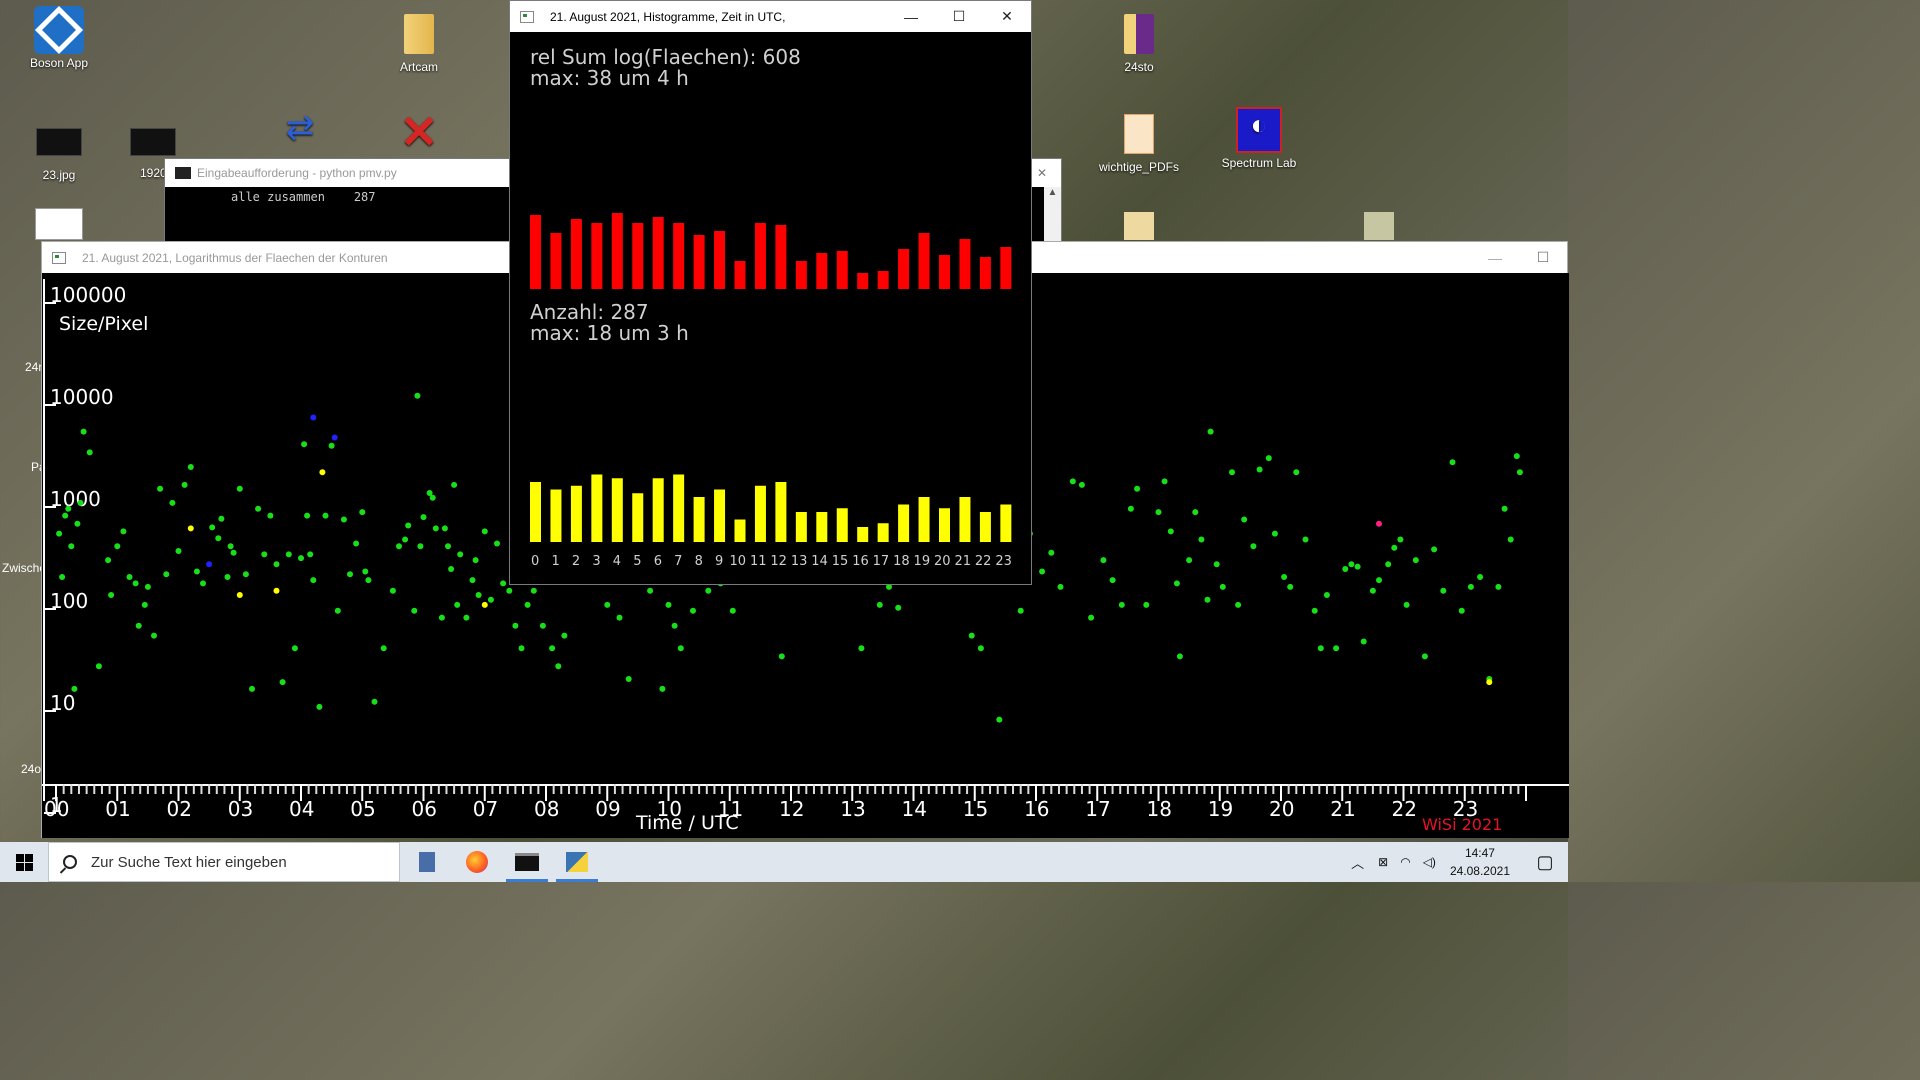 The width and height of the screenshot is (1920, 1080). Describe the element at coordinates (527, 16) in the screenshot. I see `app-window-icon` at that location.